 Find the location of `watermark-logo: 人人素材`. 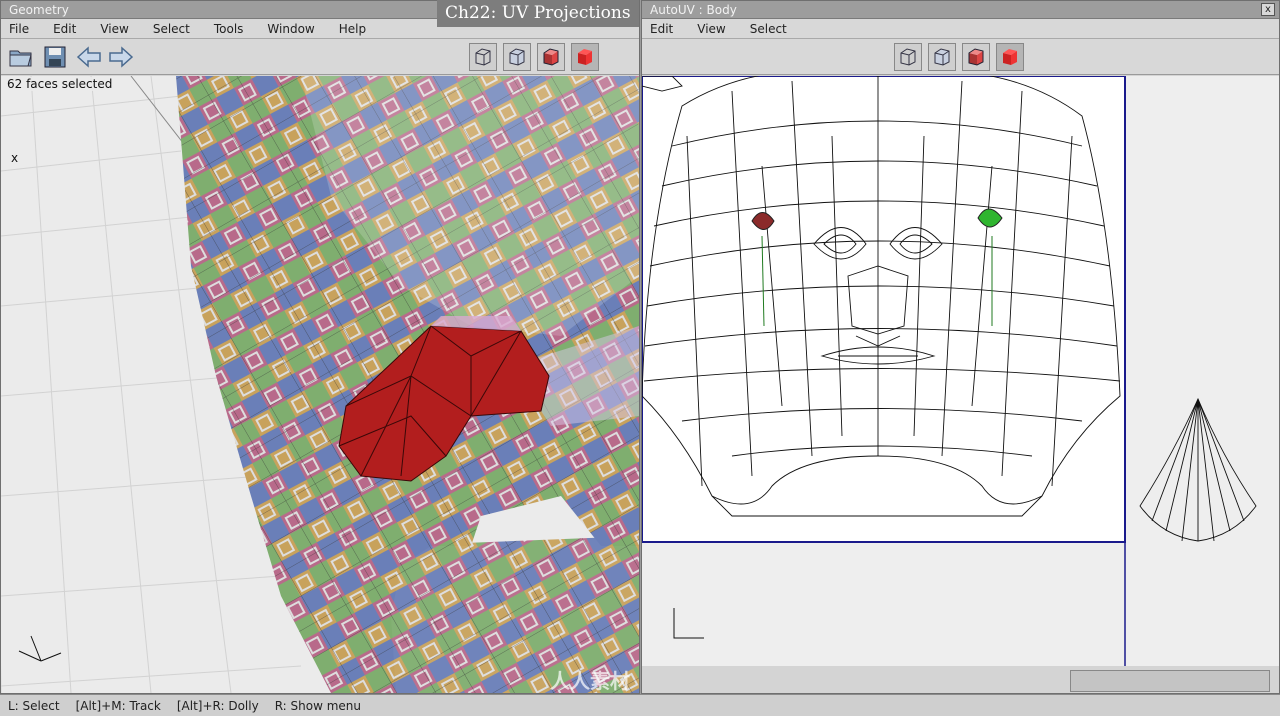

watermark-logo: 人人素材 is located at coordinates (590, 681).